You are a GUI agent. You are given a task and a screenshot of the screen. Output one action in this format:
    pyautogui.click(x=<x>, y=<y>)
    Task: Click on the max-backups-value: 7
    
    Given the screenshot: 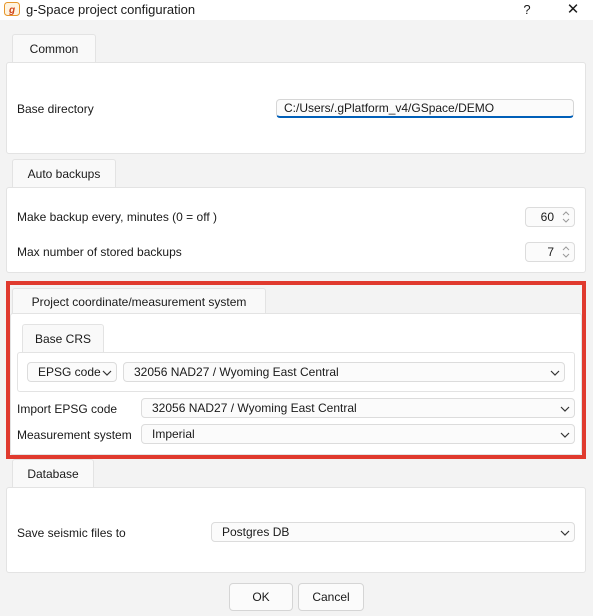 What is the action you would take?
    pyautogui.click(x=550, y=252)
    